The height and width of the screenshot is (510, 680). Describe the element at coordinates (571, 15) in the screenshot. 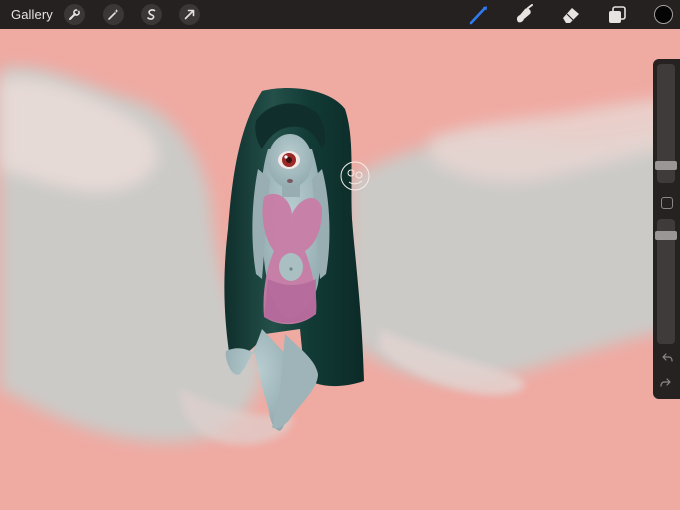

I see `eraser-icon` at that location.